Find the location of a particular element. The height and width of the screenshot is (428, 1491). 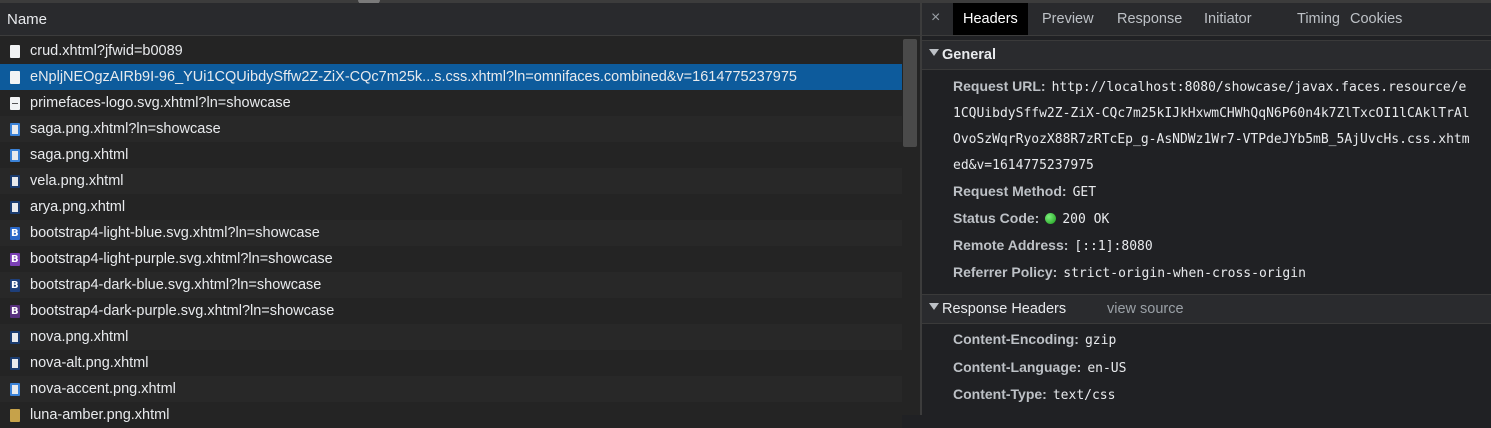

request-row: nova-accent.png.xhtml is located at coordinates (451, 389).